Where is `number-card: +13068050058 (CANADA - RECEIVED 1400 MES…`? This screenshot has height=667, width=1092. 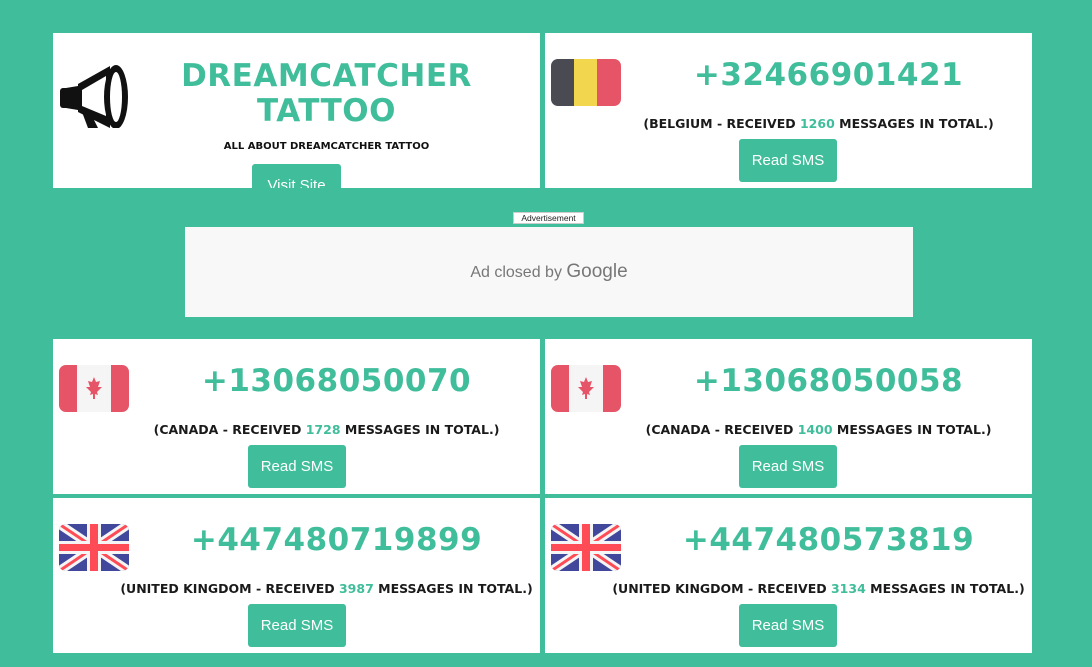
number-card: +13068050058 (CANADA - RECEIVED 1400 MES… is located at coordinates (788, 416).